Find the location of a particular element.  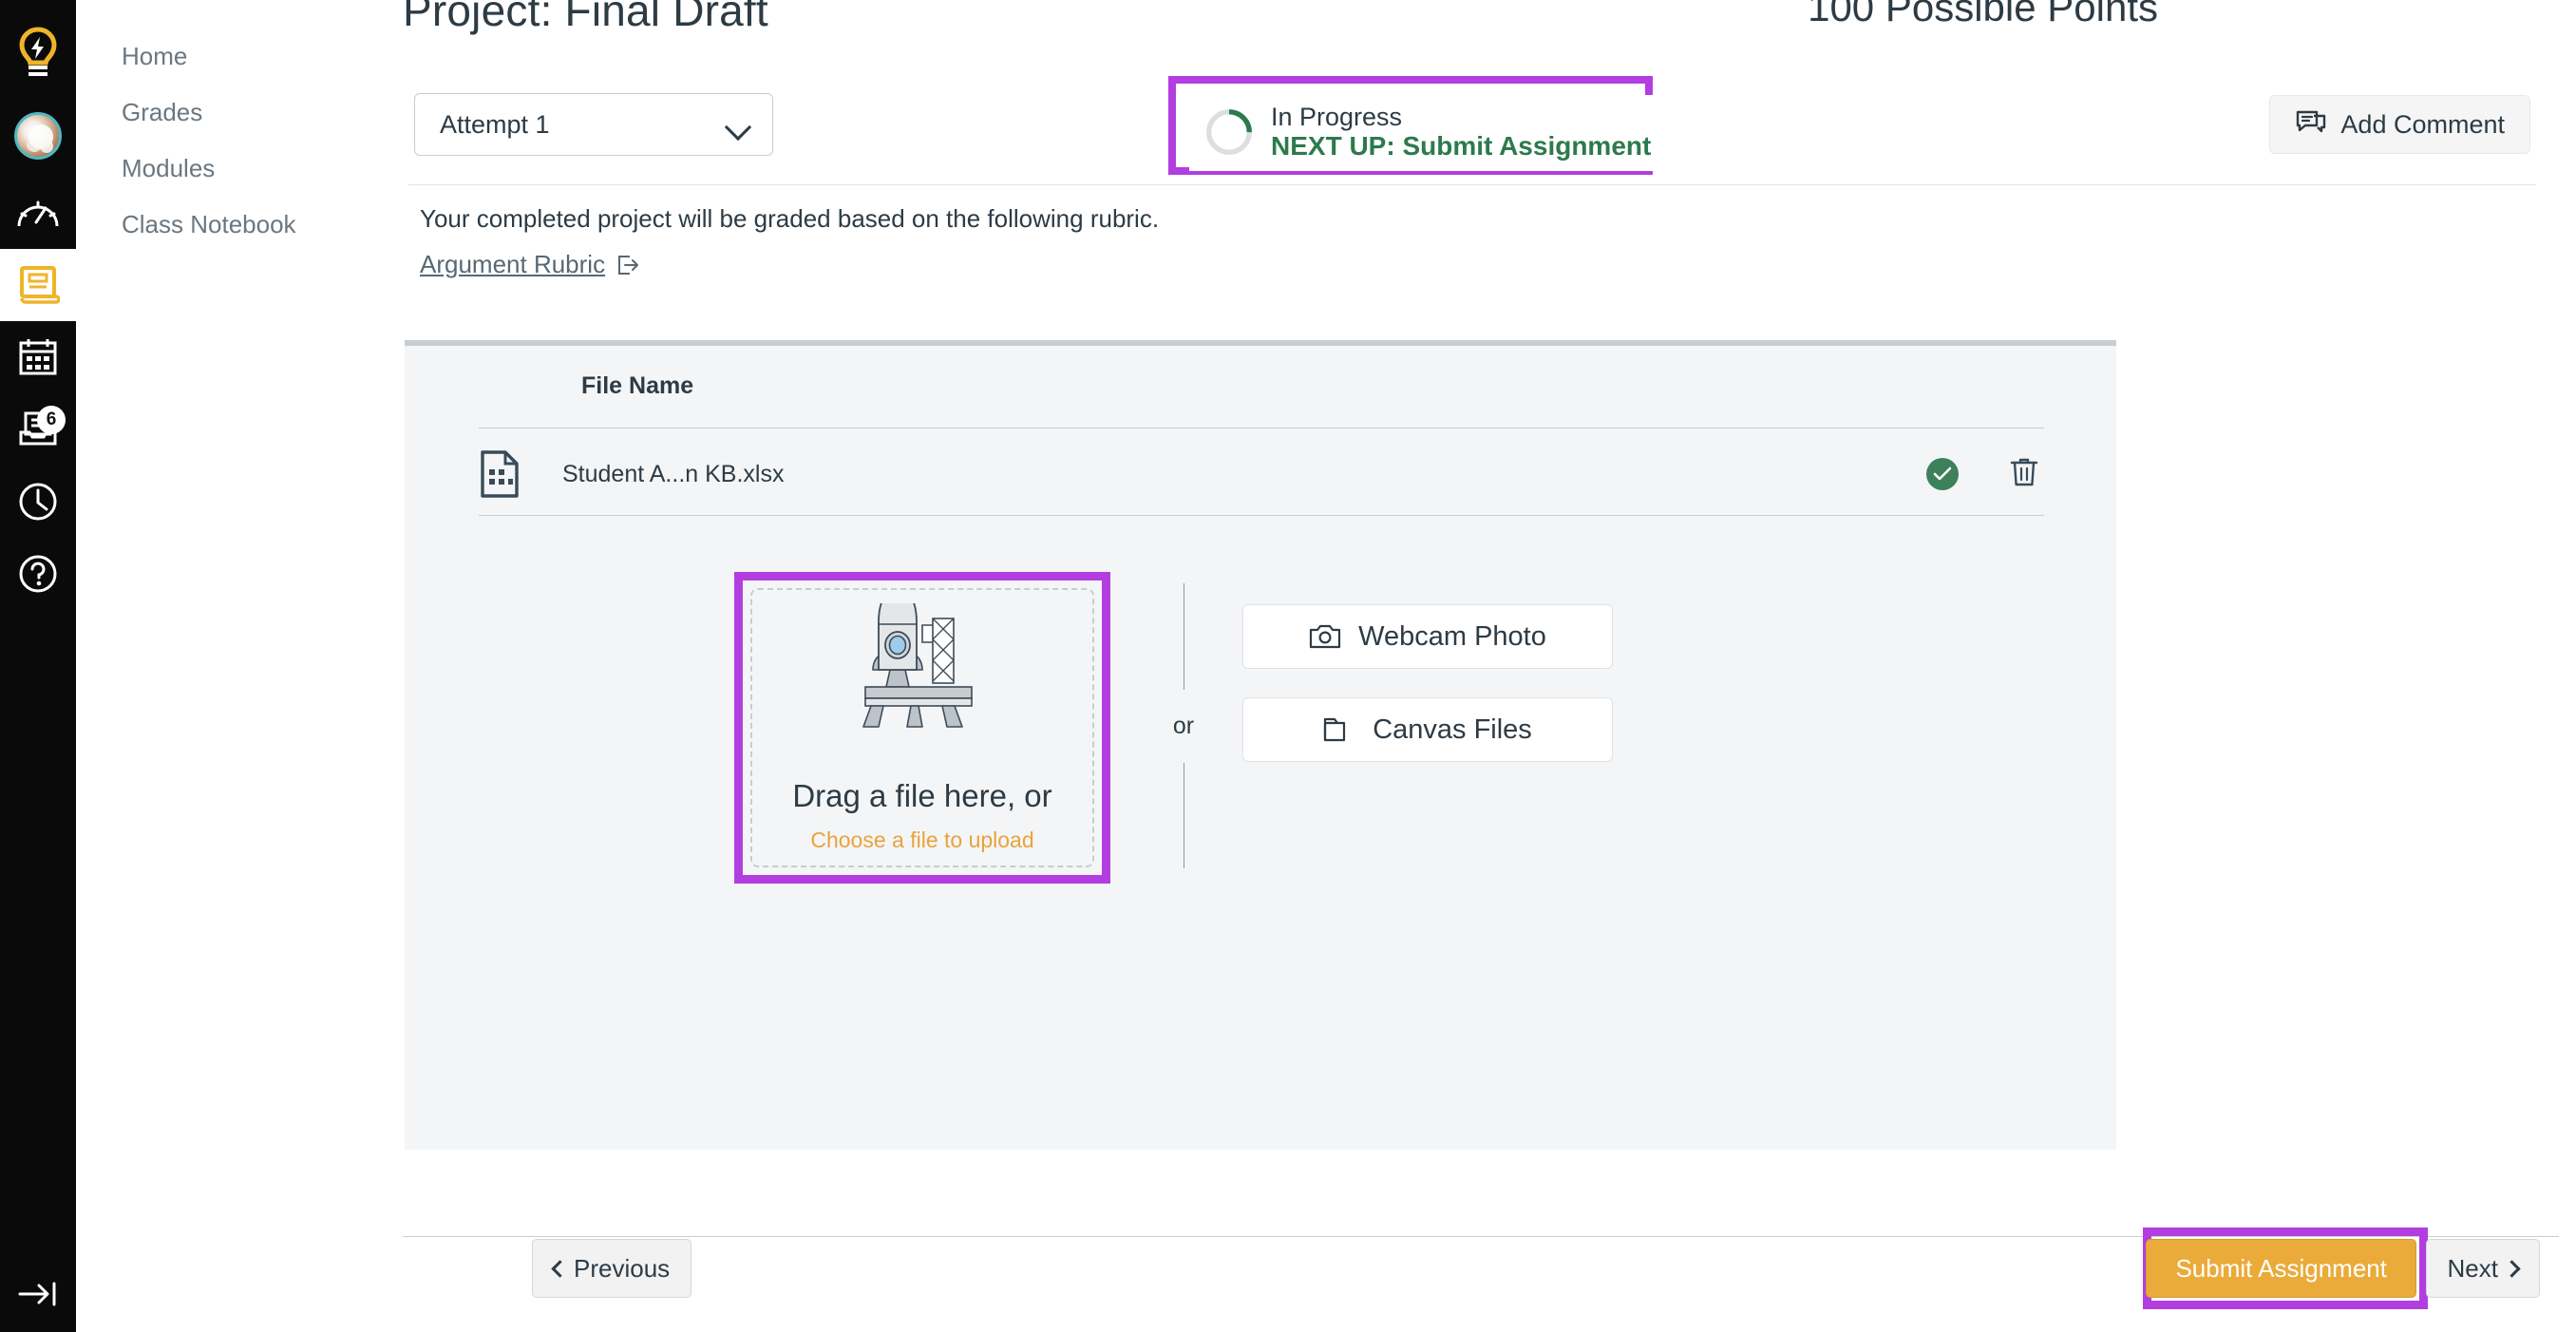

global-nav-item-dashboard is located at coordinates (38, 213).